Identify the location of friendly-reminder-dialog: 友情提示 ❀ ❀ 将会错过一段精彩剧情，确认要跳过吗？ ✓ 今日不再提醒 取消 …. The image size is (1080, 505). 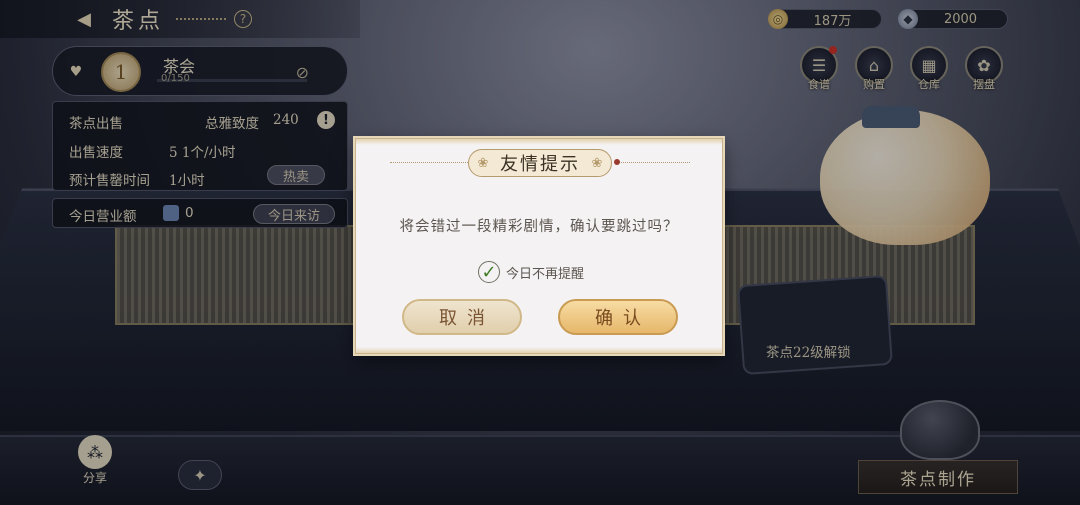
(539, 246).